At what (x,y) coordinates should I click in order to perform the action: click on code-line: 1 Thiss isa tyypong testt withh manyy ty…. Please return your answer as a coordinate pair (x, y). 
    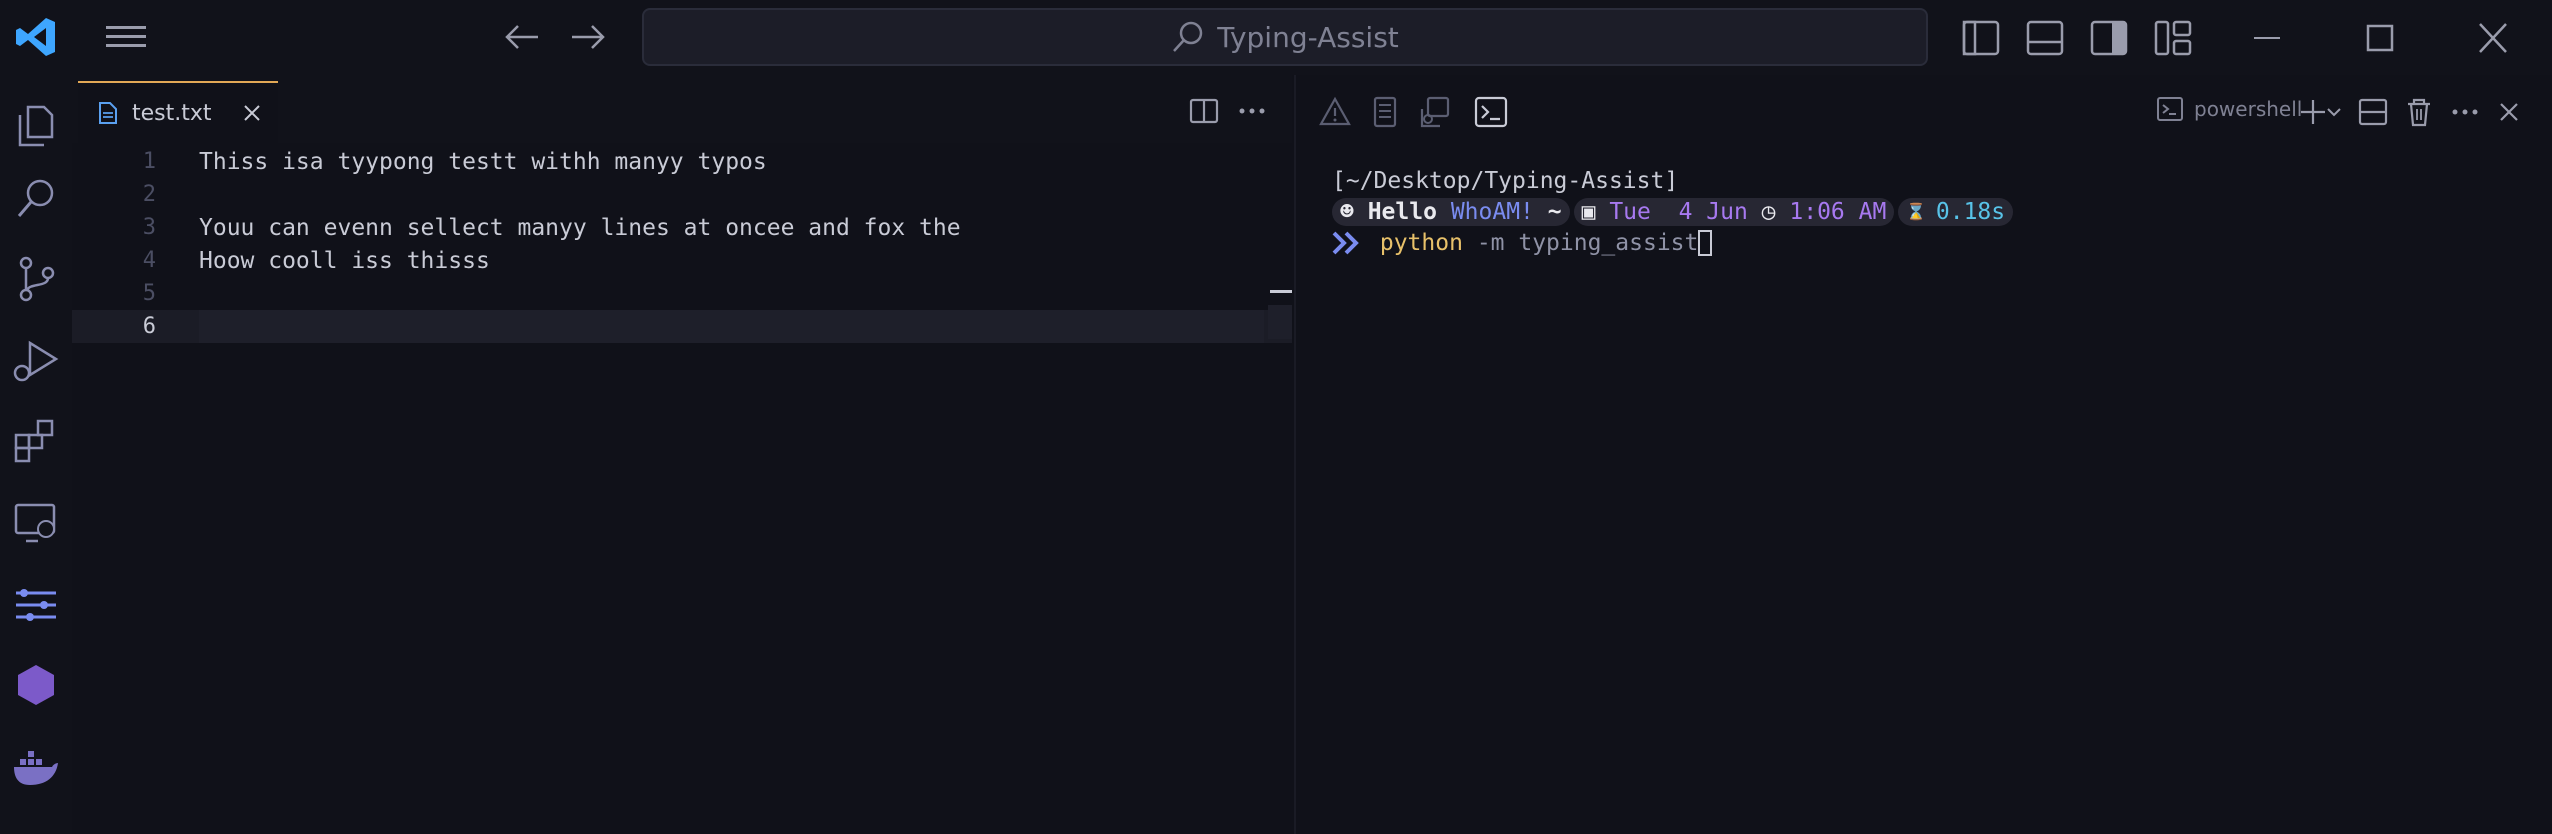
    Looking at the image, I should click on (682, 161).